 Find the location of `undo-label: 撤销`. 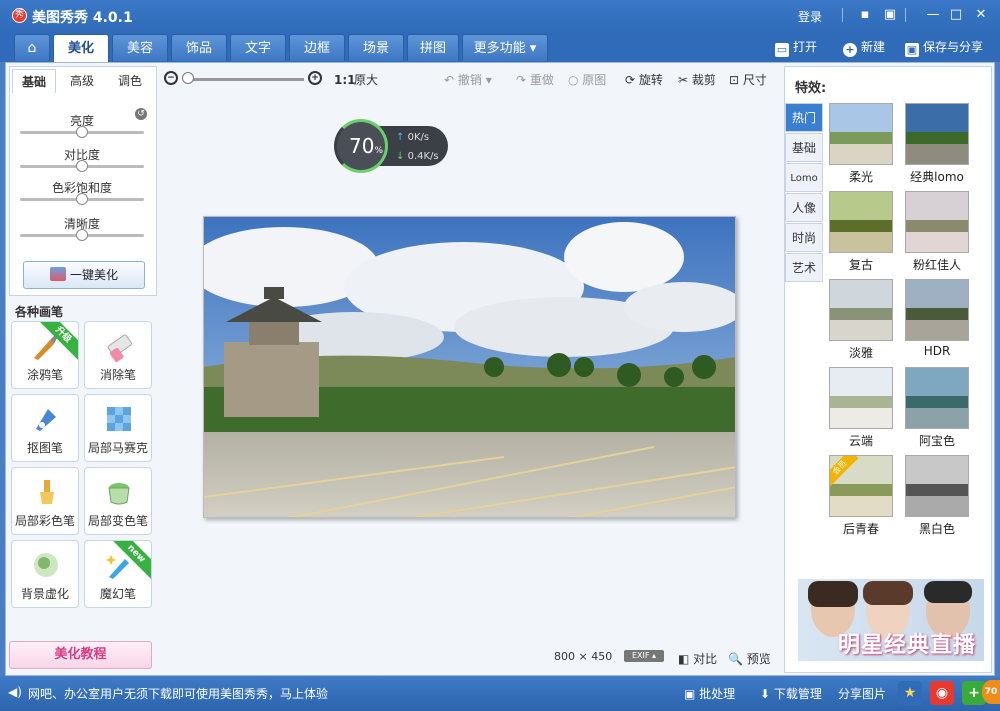

undo-label: 撤销 is located at coordinates (469, 80).